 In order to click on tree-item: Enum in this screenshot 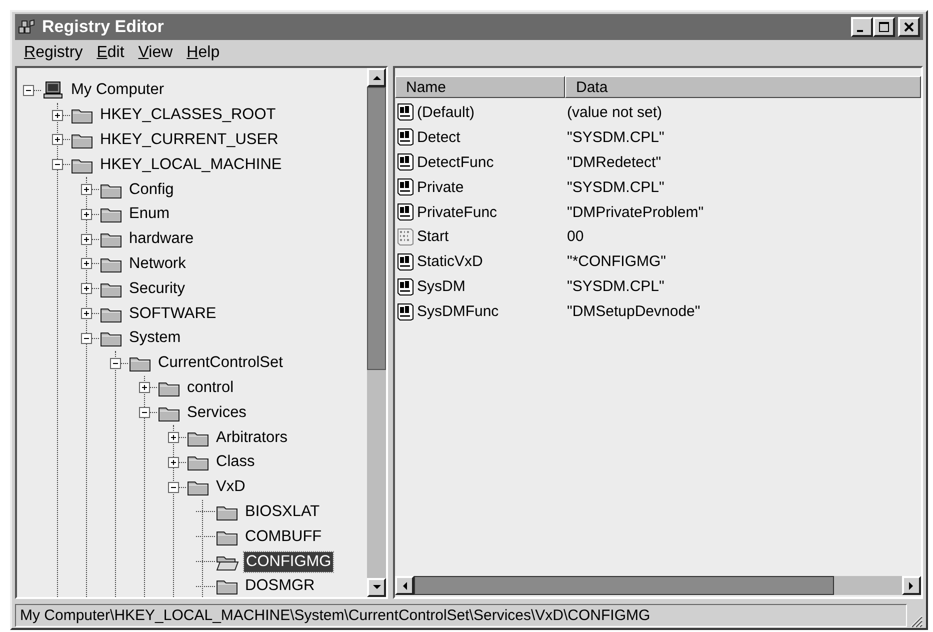, I will do `click(149, 214)`.